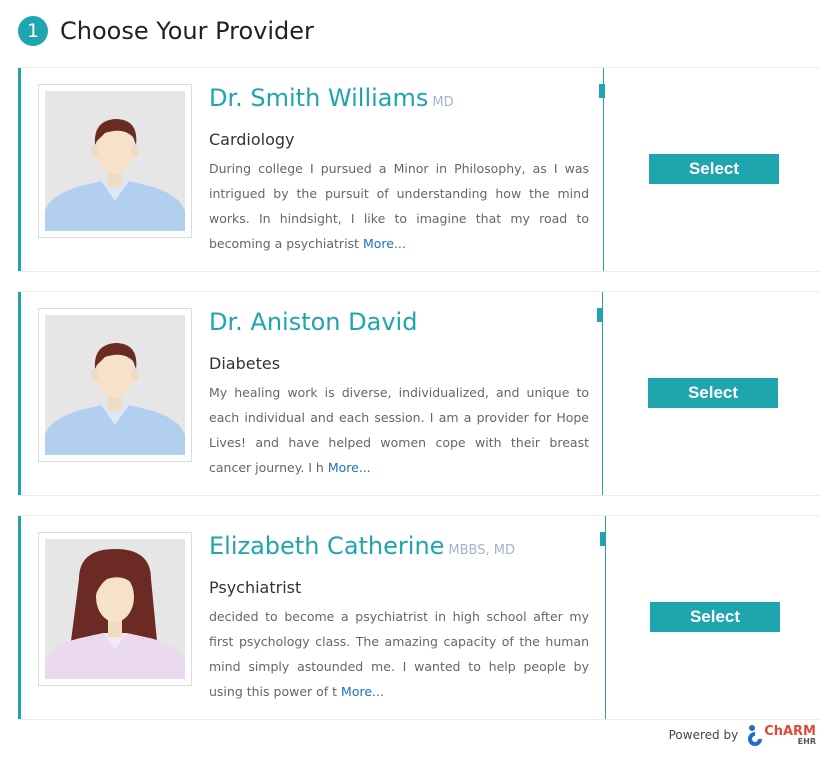  What do you see at coordinates (33, 31) in the screenshot?
I see `step-number-badge: 1` at bounding box center [33, 31].